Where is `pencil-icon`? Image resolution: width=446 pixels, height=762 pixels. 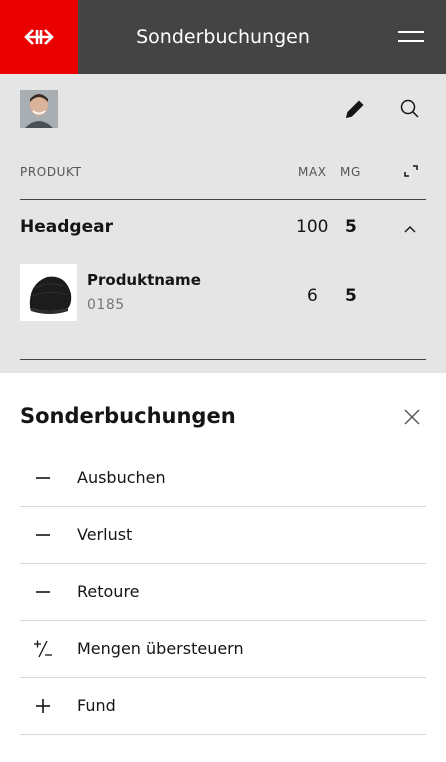 pencil-icon is located at coordinates (355, 109).